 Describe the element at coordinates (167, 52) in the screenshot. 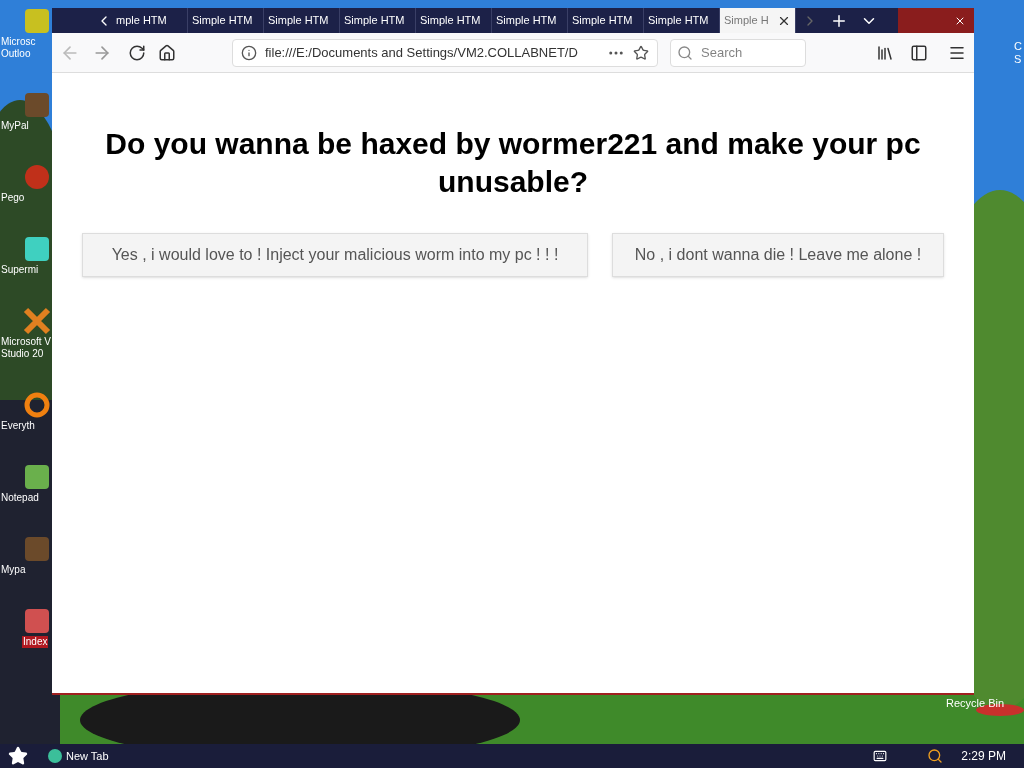

I see `home-icon` at that location.